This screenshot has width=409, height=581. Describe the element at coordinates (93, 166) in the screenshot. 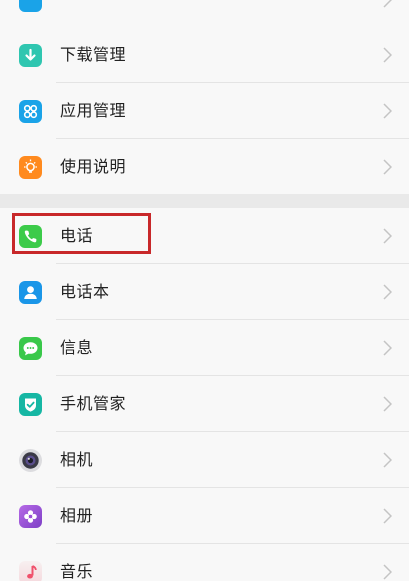

I see `settings-item-label: 使用说明` at that location.